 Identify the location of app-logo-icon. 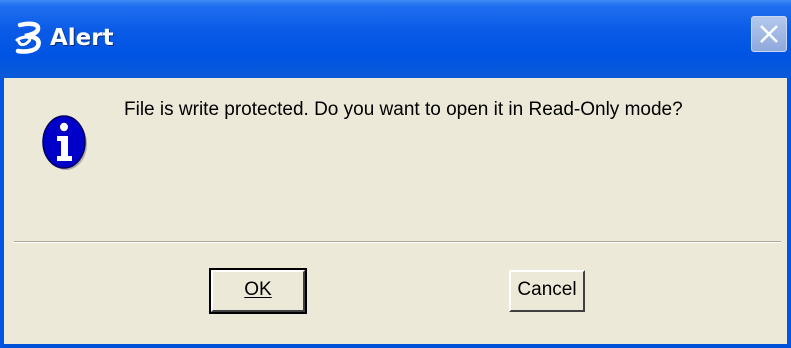
(28, 37).